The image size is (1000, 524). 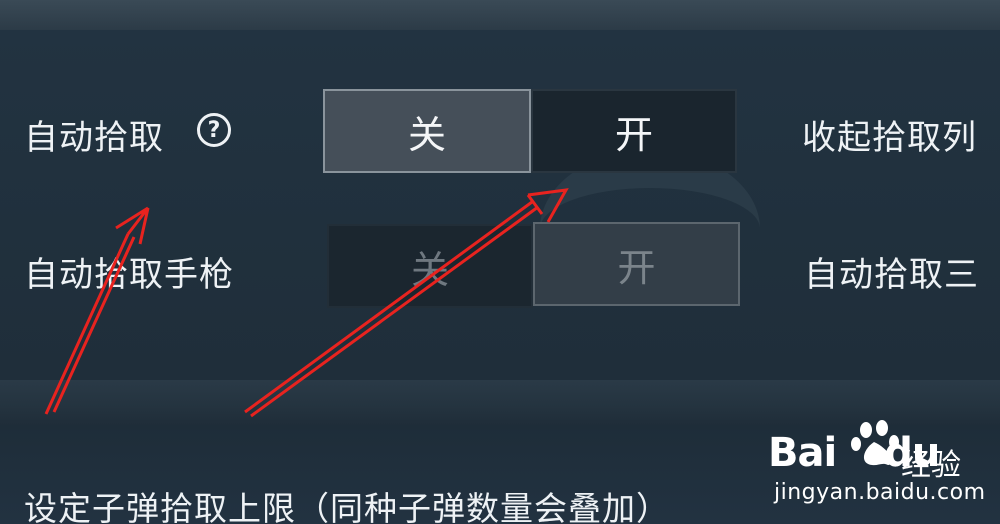 What do you see at coordinates (891, 275) in the screenshot?
I see `auto-pickup-three-label: 自动拾取三` at bounding box center [891, 275].